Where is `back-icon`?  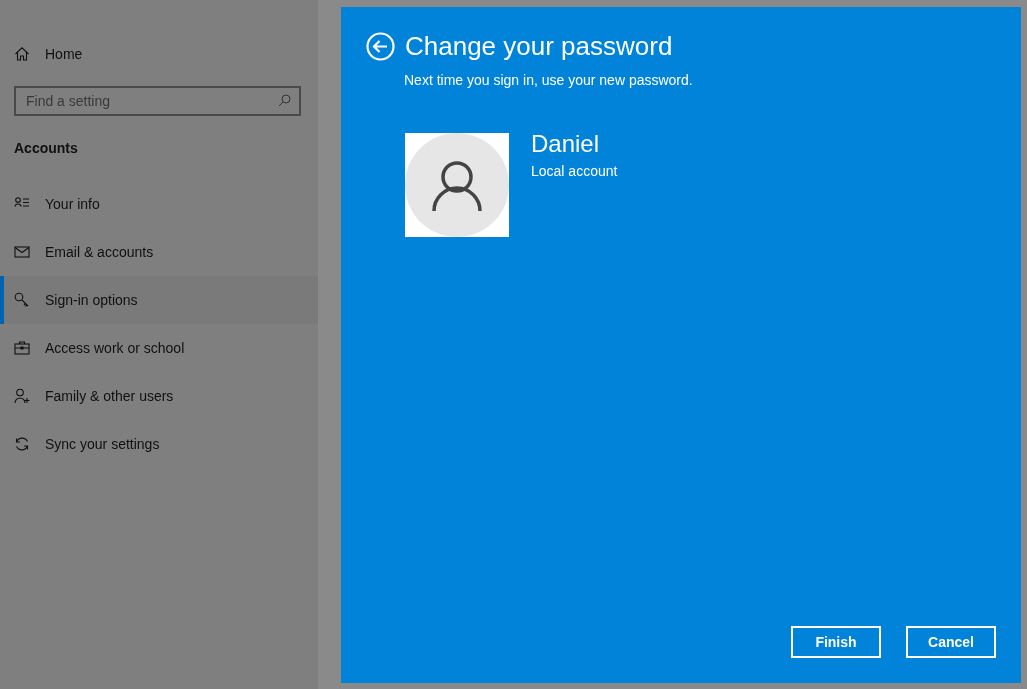
back-icon is located at coordinates (380, 46).